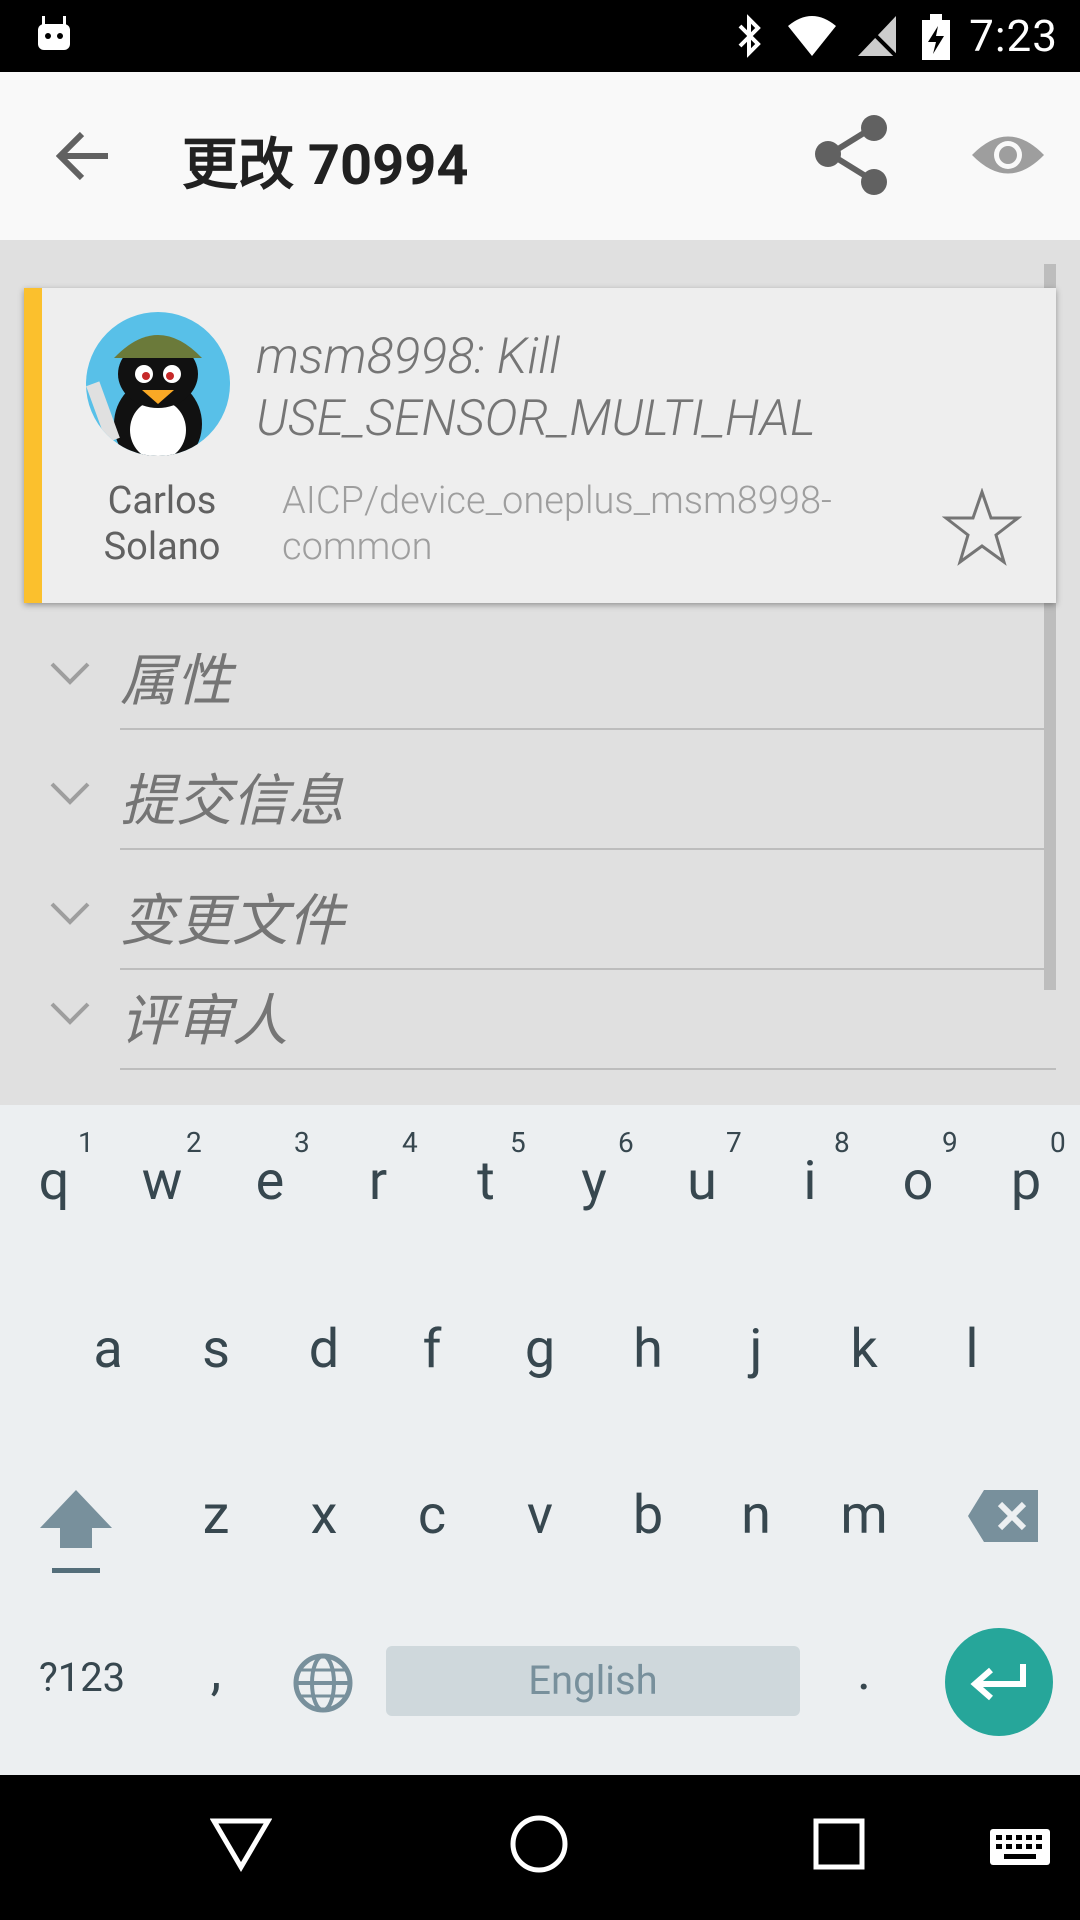  Describe the element at coordinates (270, 1181) in the screenshot. I see `key-e: e` at that location.